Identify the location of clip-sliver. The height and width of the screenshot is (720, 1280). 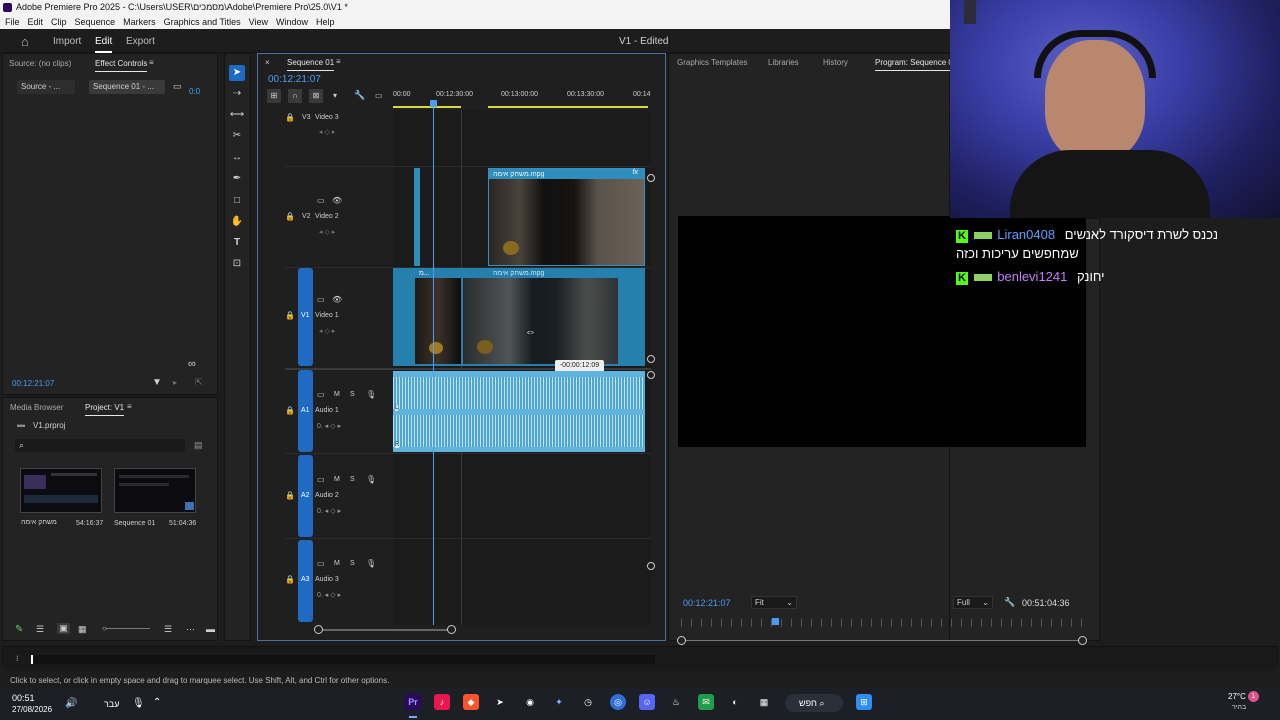
(417, 217).